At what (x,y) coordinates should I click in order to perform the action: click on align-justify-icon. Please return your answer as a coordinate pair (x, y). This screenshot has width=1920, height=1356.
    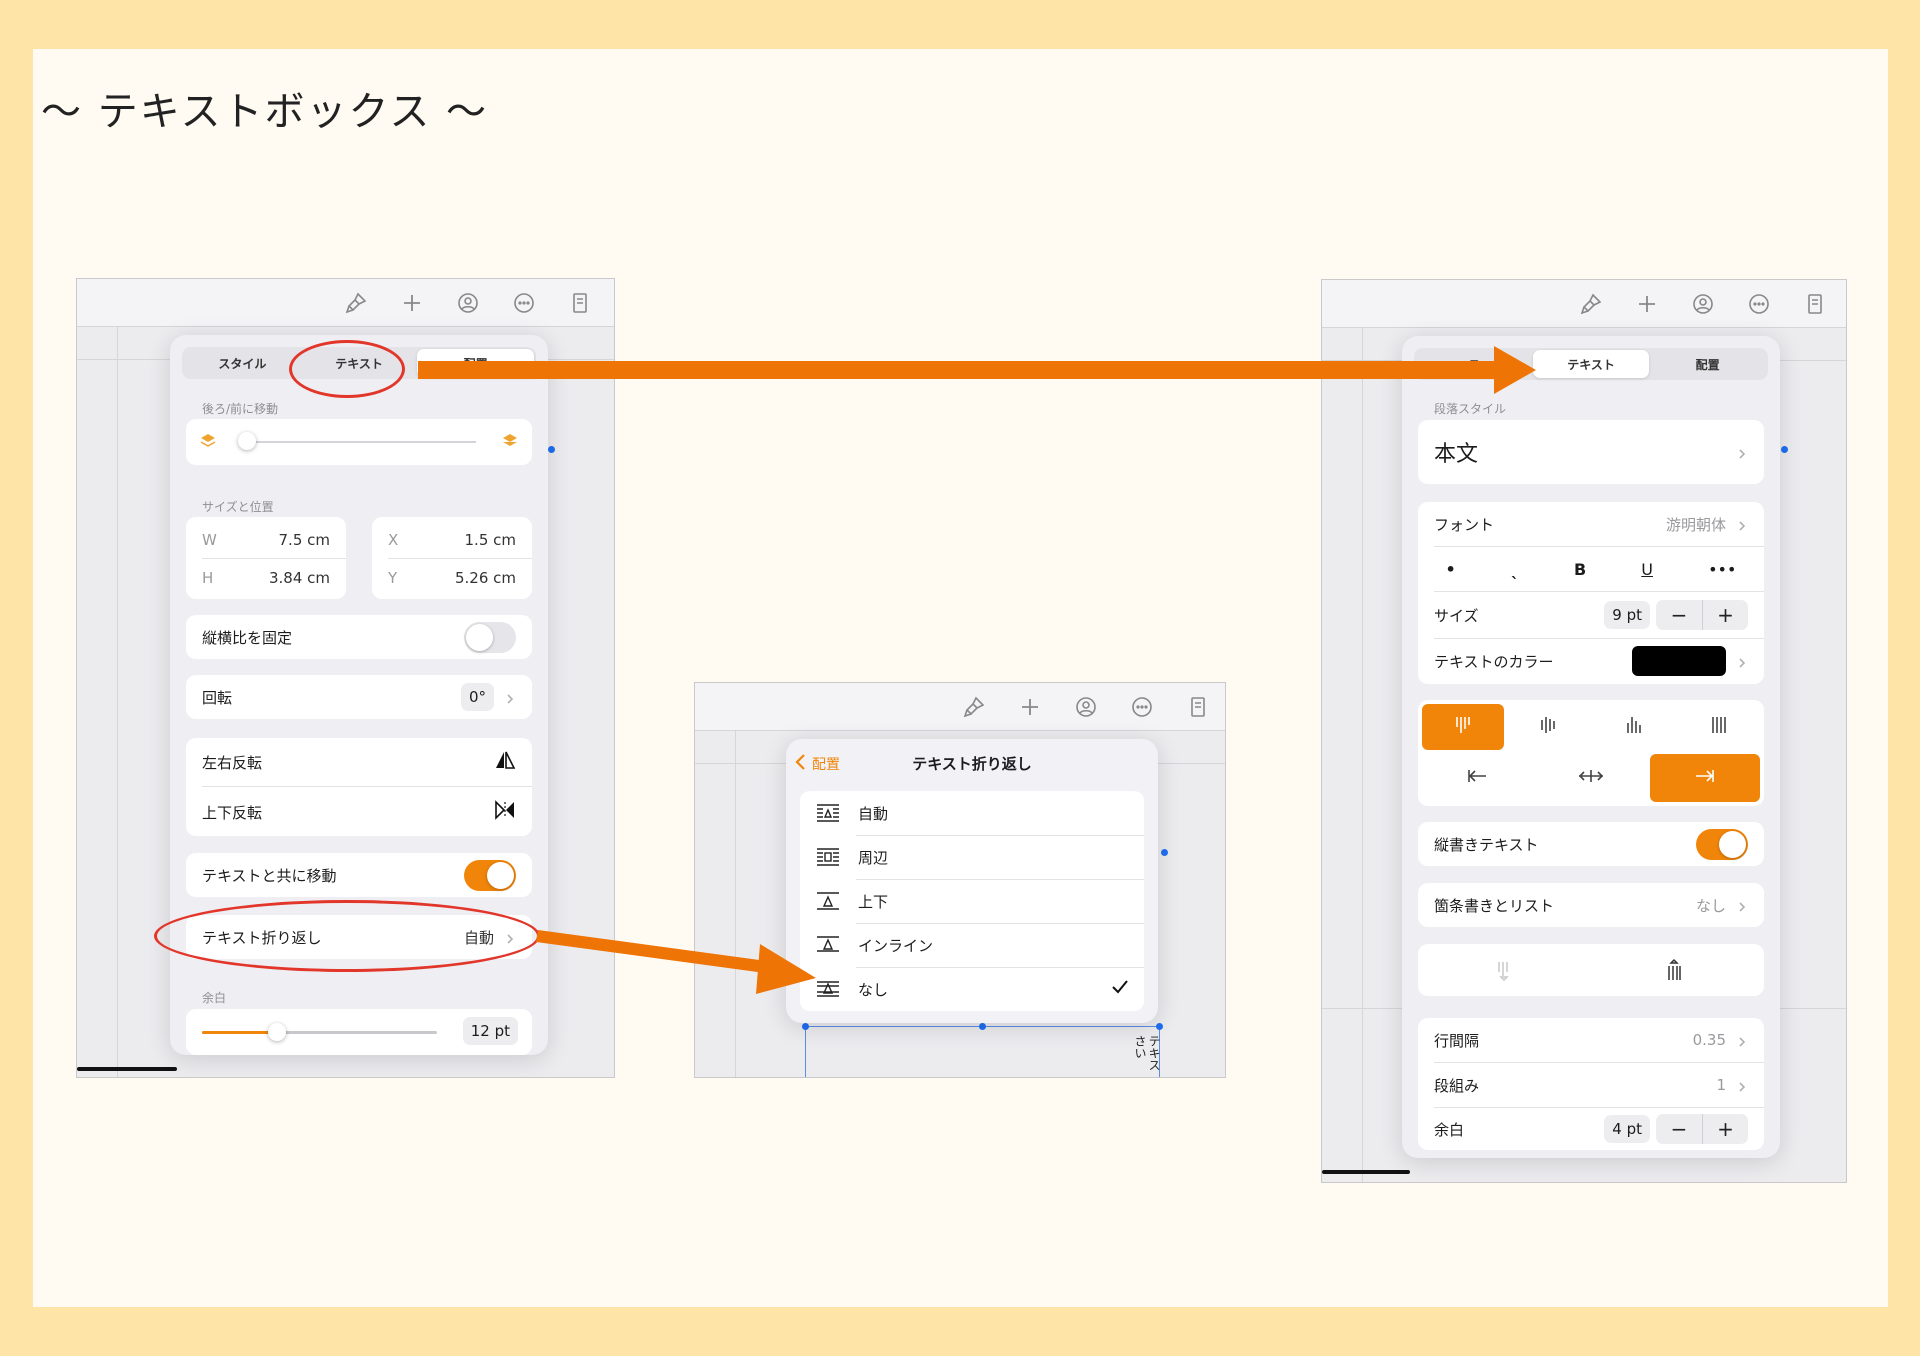
    Looking at the image, I should click on (1719, 727).